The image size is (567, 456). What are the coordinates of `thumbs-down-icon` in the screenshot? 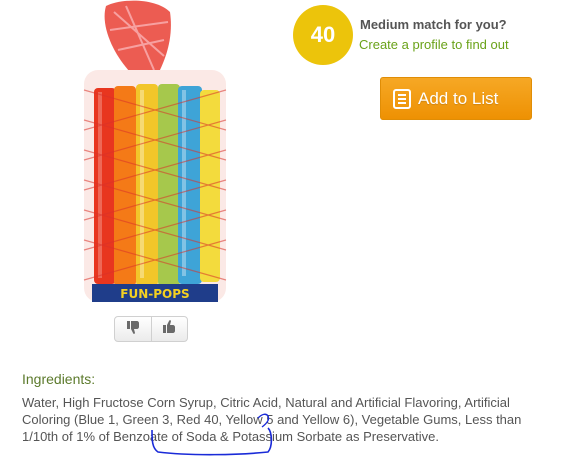 It's located at (133, 329).